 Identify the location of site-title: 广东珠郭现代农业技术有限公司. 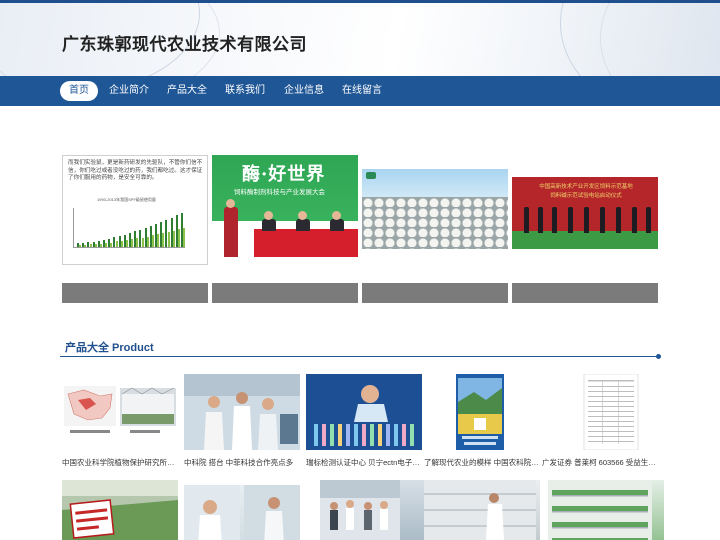
(184, 44).